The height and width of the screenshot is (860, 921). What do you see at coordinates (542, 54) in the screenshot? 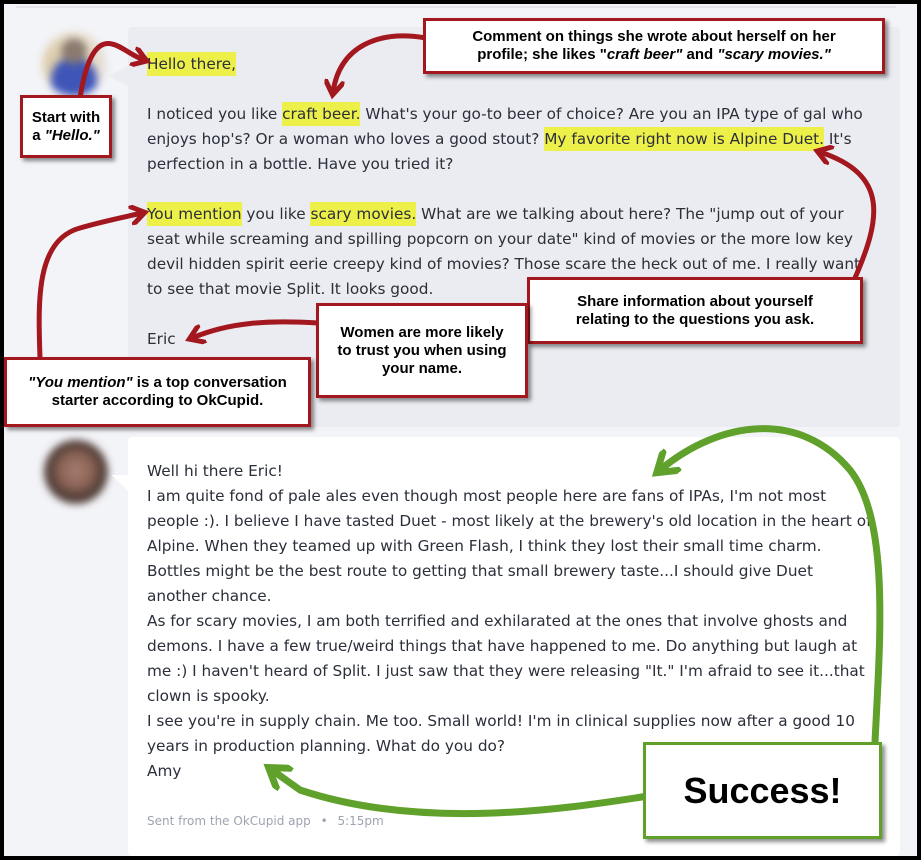
I see `callout-text: profile; she likes "` at bounding box center [542, 54].